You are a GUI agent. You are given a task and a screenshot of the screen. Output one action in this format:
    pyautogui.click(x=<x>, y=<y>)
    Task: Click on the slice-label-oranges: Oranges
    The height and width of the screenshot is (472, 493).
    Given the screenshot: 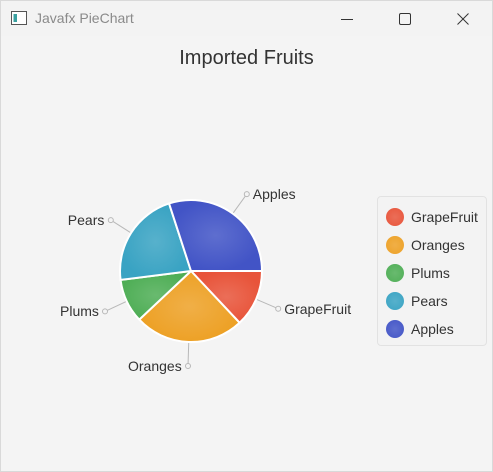 What is the action you would take?
    pyautogui.click(x=155, y=366)
    